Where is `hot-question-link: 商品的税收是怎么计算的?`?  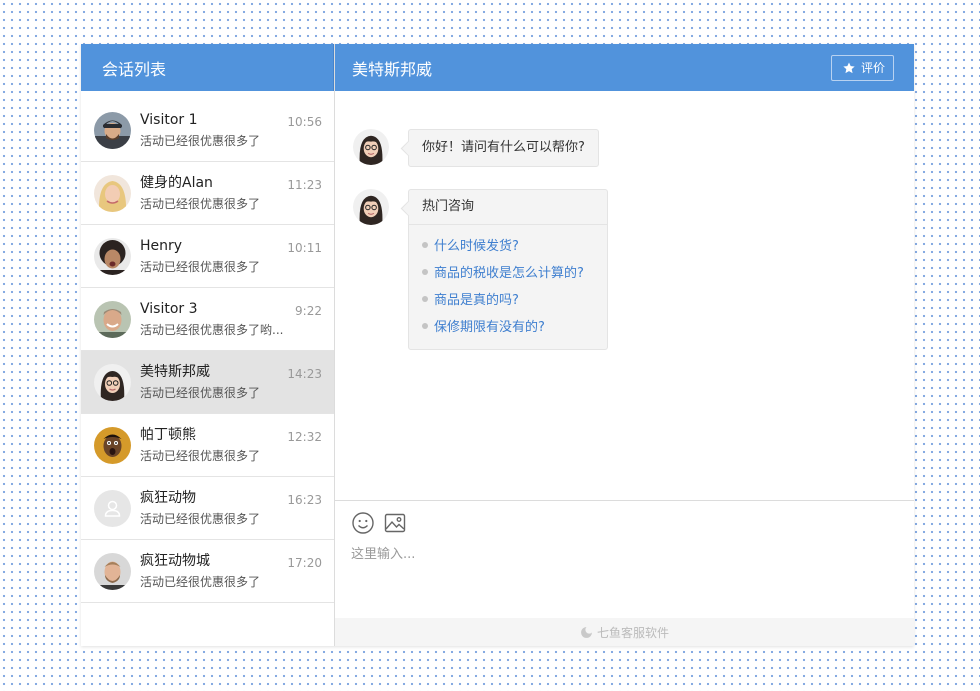
hot-question-link: 商品的税收是怎么计算的? is located at coordinates (514, 271).